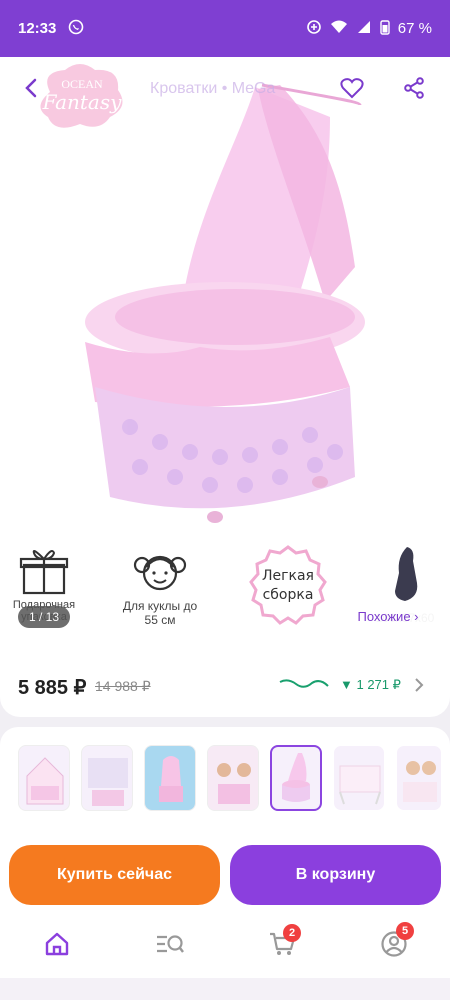 The image size is (450, 1000). What do you see at coordinates (414, 88) in the screenshot?
I see `share-button` at bounding box center [414, 88].